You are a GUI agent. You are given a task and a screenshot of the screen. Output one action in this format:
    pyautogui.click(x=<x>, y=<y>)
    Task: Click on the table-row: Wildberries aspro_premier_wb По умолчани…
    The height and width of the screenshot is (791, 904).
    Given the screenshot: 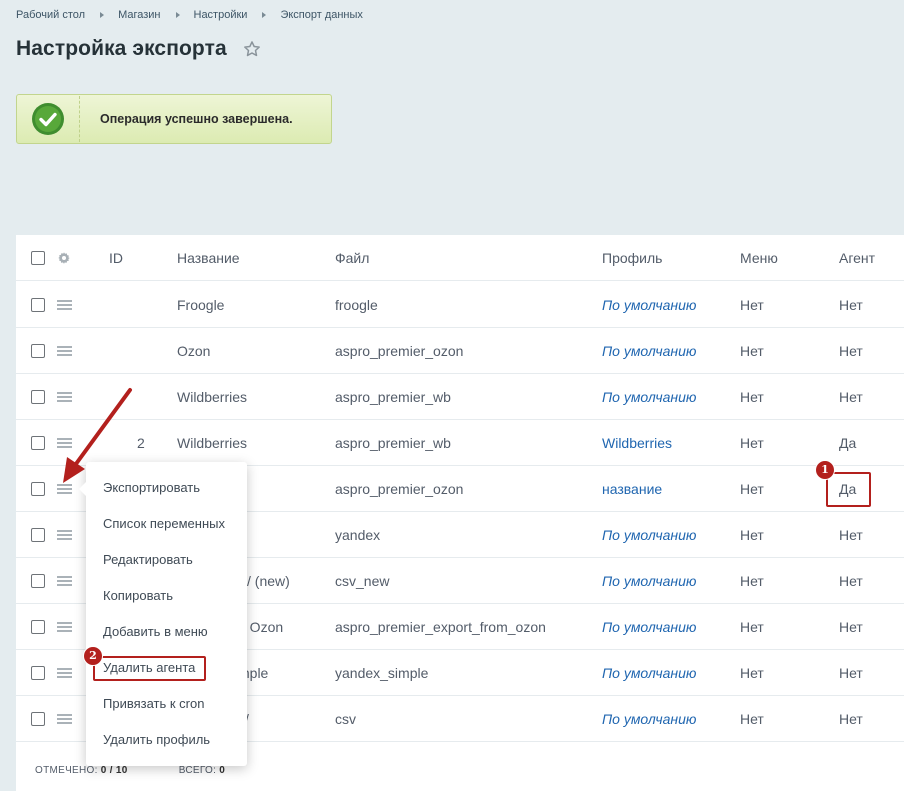 What is the action you would take?
    pyautogui.click(x=460, y=397)
    